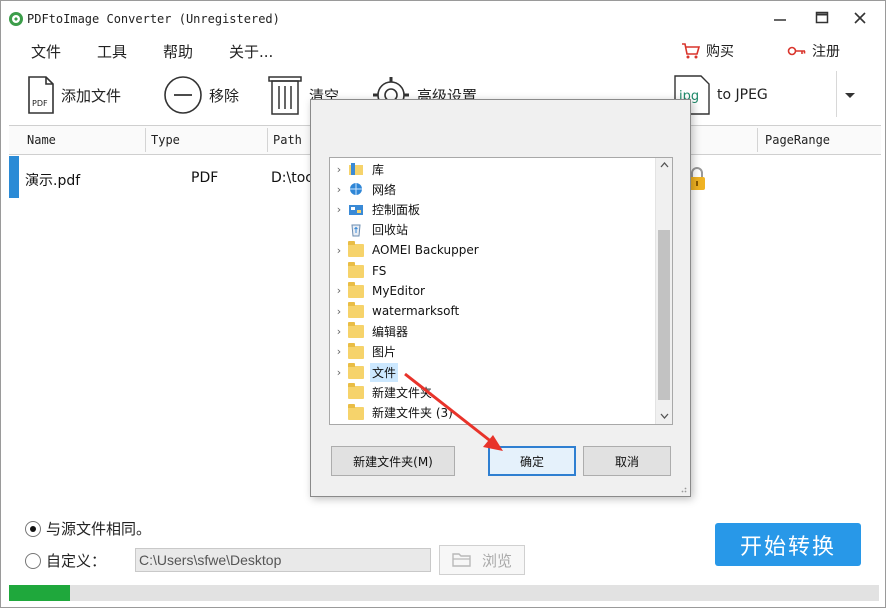 The width and height of the screenshot is (886, 608). What do you see at coordinates (443, 19) in the screenshot?
I see `title-bar: PDFtoImage Converter (Unregistered)` at bounding box center [443, 19].